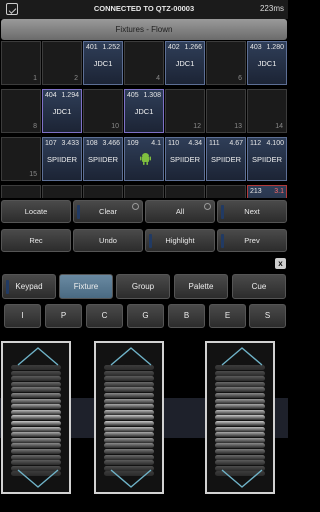 This screenshot has height=512, width=320. What do you see at coordinates (267, 111) in the screenshot?
I see `grid-cell: 14` at bounding box center [267, 111].